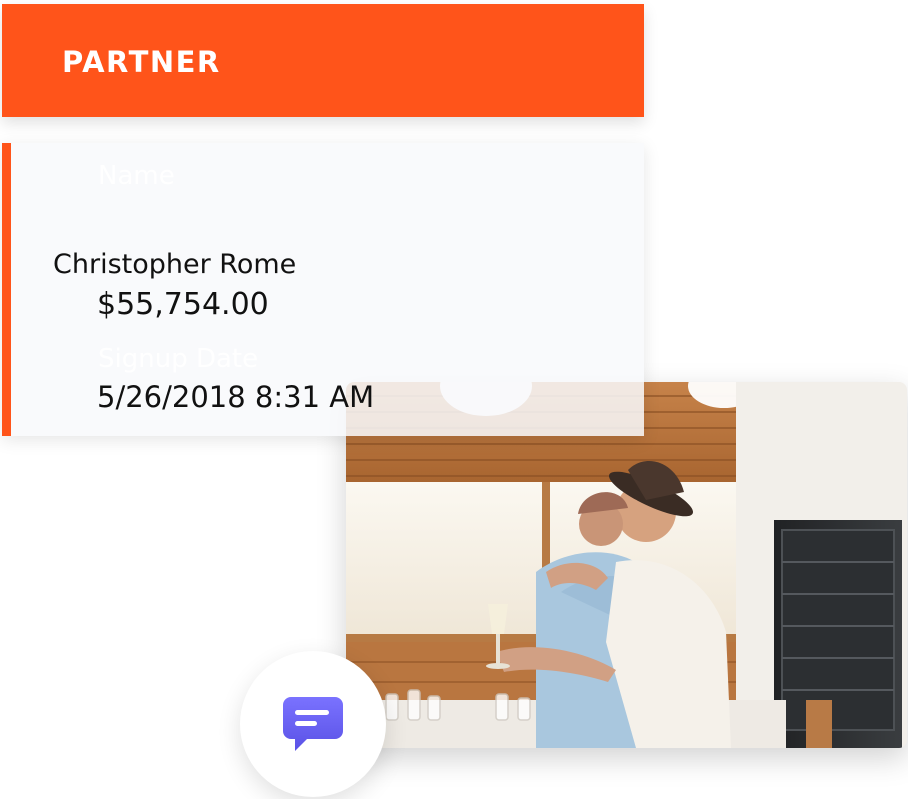 This screenshot has height=799, width=908. Describe the element at coordinates (323, 60) in the screenshot. I see `header-bar: PARTNER` at that location.